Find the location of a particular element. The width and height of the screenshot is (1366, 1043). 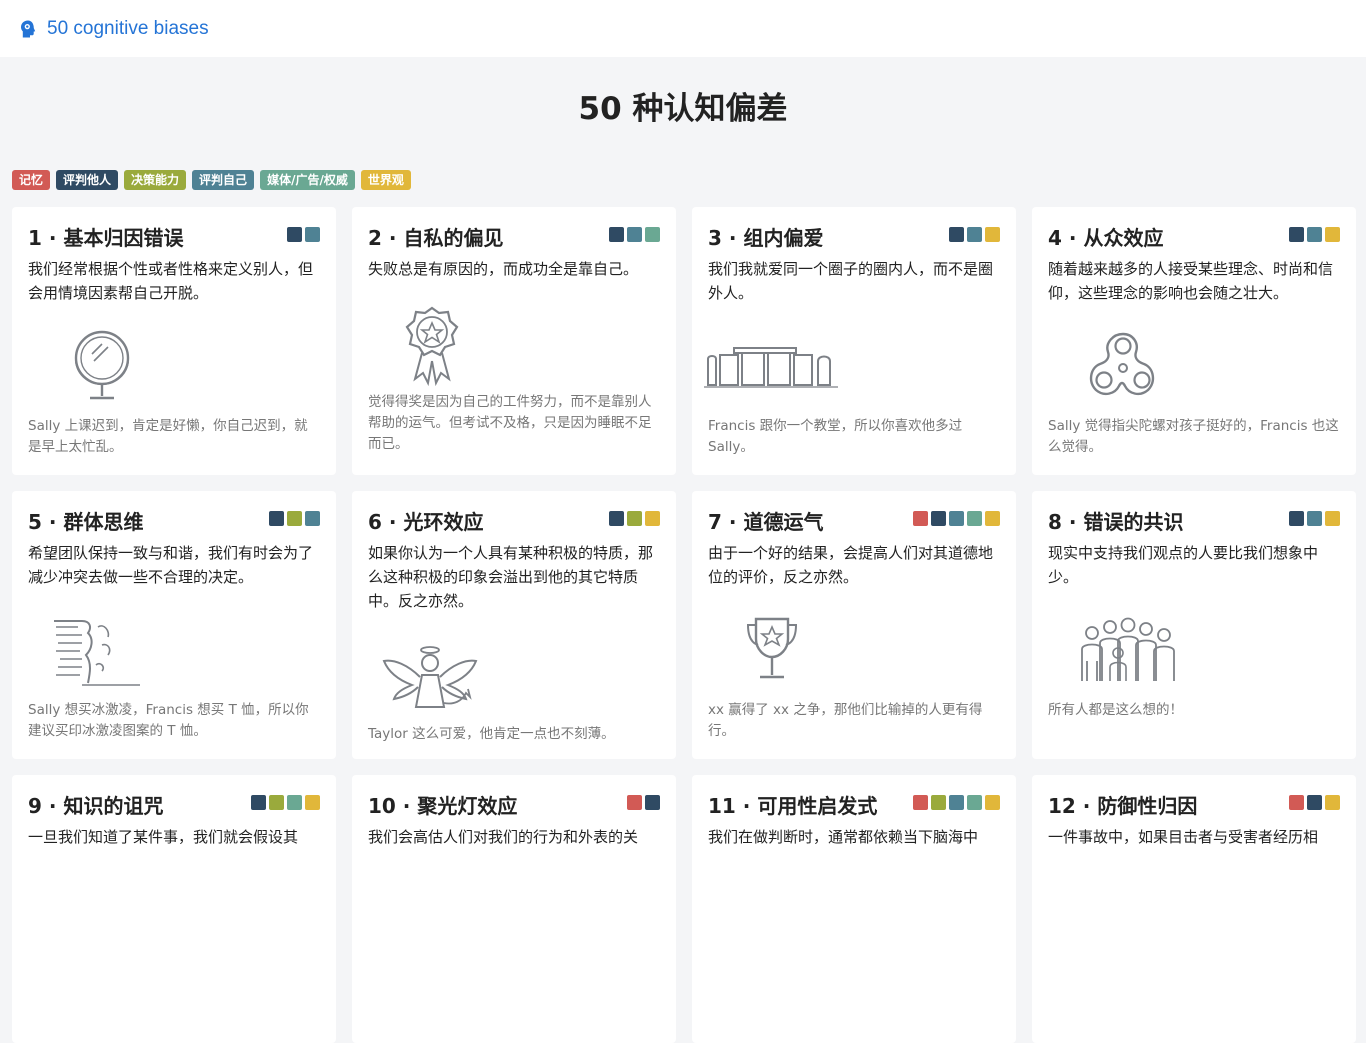

bias-card-title: 12 · 防御性归因 is located at coordinates (1123, 806).